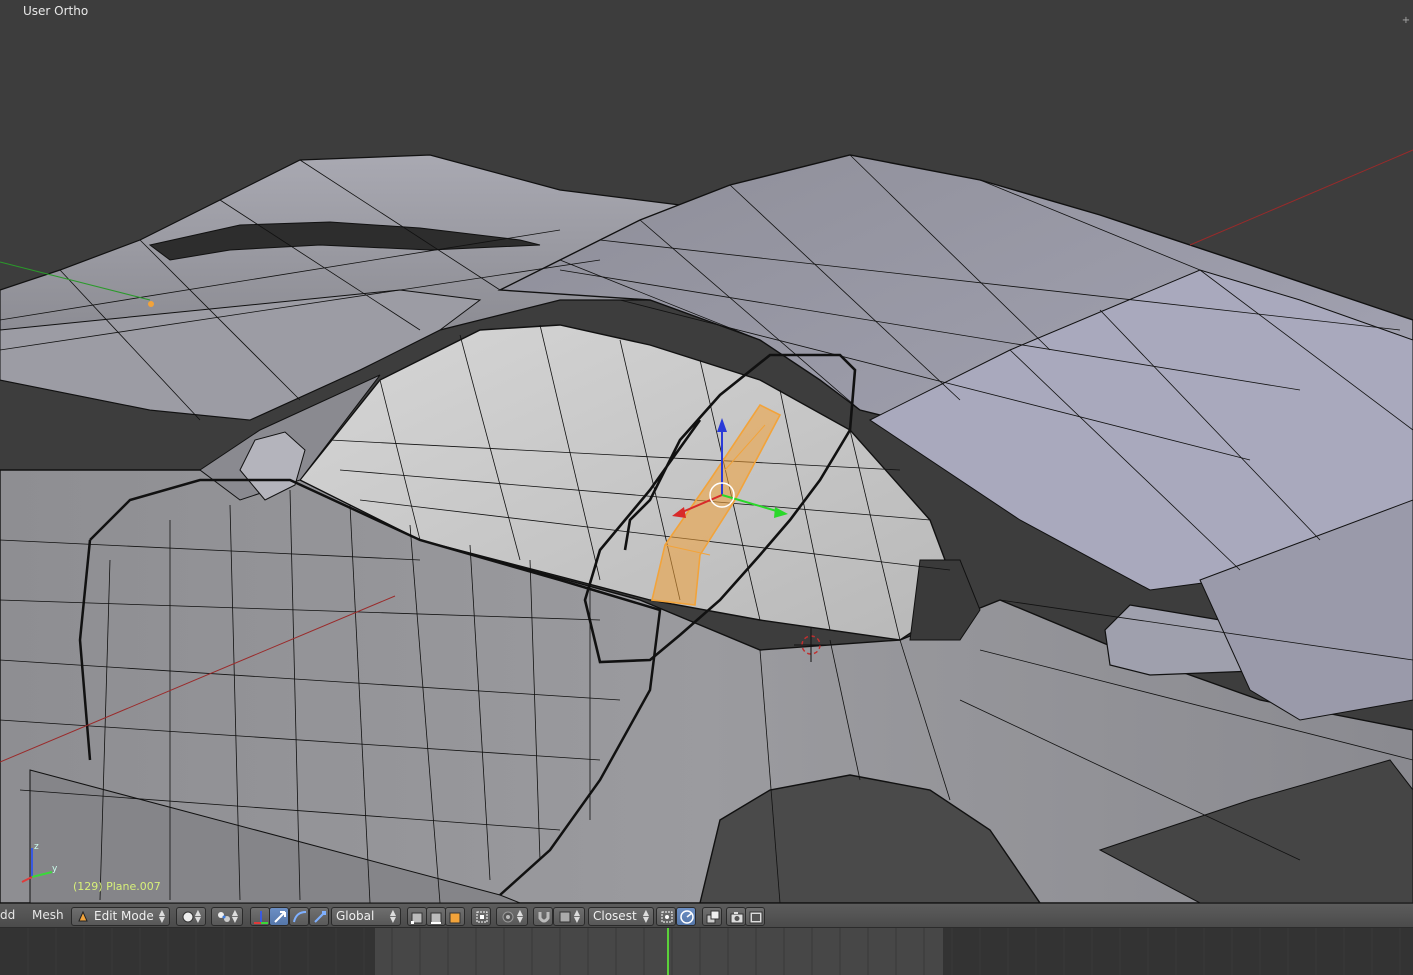 The width and height of the screenshot is (1413, 975). I want to click on axis-z-label: z, so click(36, 847).